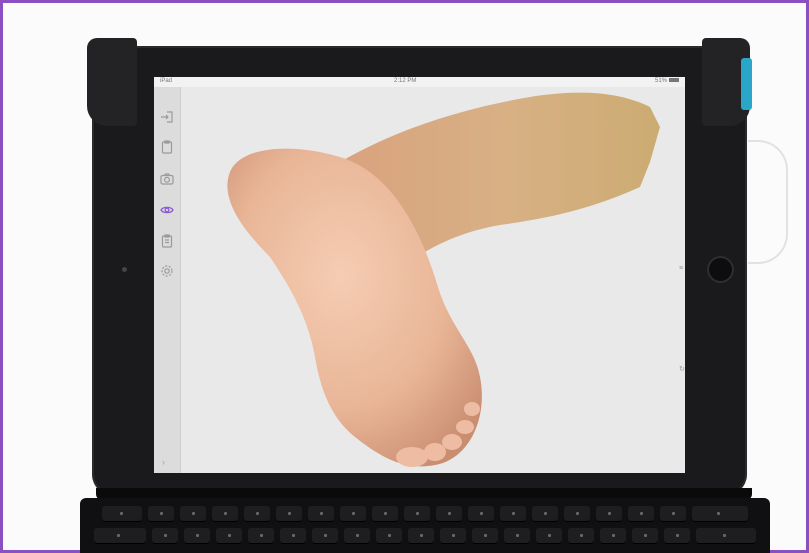 This screenshot has height=553, width=809. Describe the element at coordinates (167, 280) in the screenshot. I see `side-toolbar: ›` at that location.